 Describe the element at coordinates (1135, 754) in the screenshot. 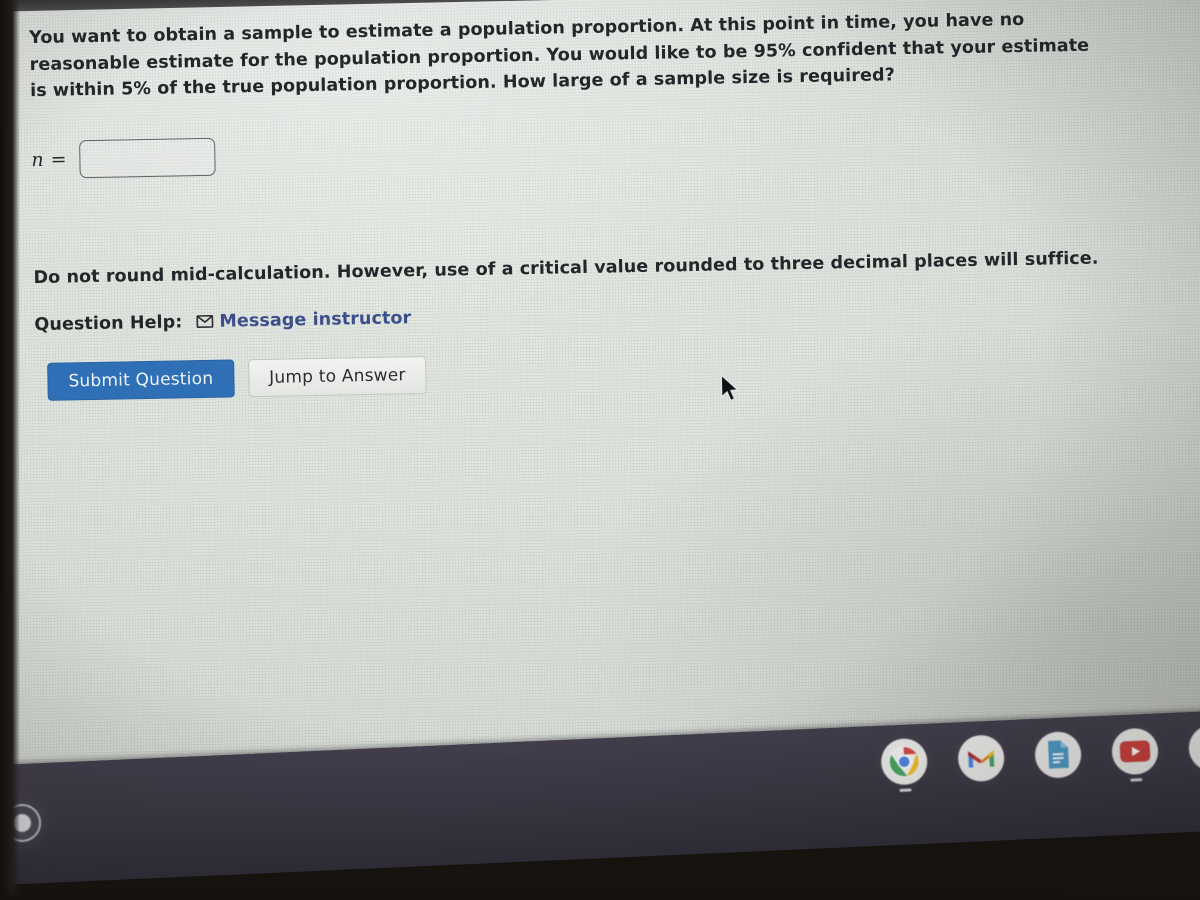

I see `youtube-icon` at that location.